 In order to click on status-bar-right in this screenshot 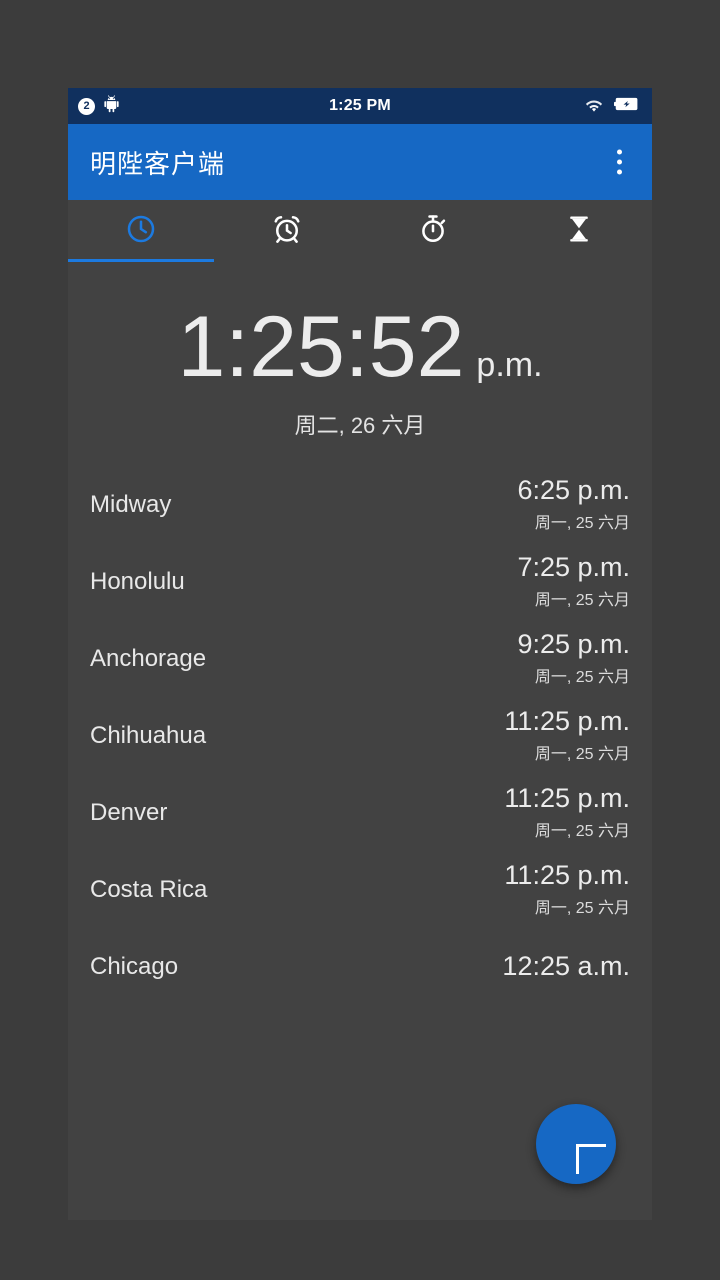, I will do `click(612, 106)`.